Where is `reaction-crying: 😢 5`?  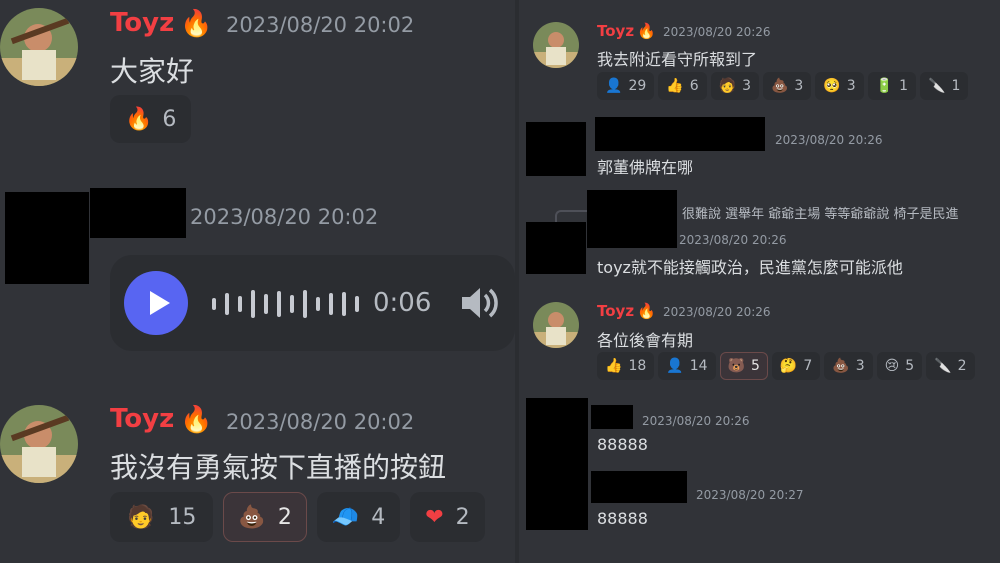 reaction-crying: 😢 5 is located at coordinates (899, 366).